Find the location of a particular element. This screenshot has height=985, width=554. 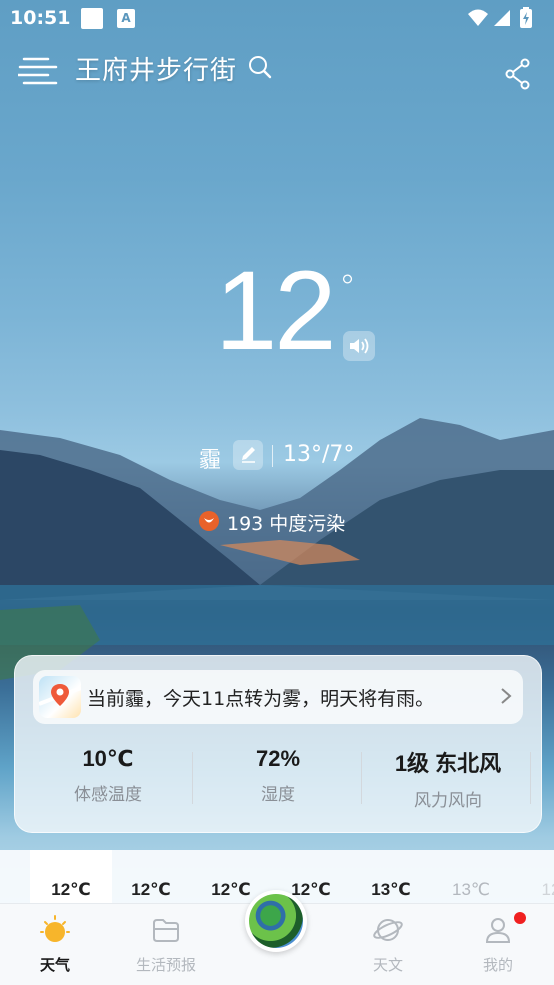

speaker-icon is located at coordinates (359, 346).